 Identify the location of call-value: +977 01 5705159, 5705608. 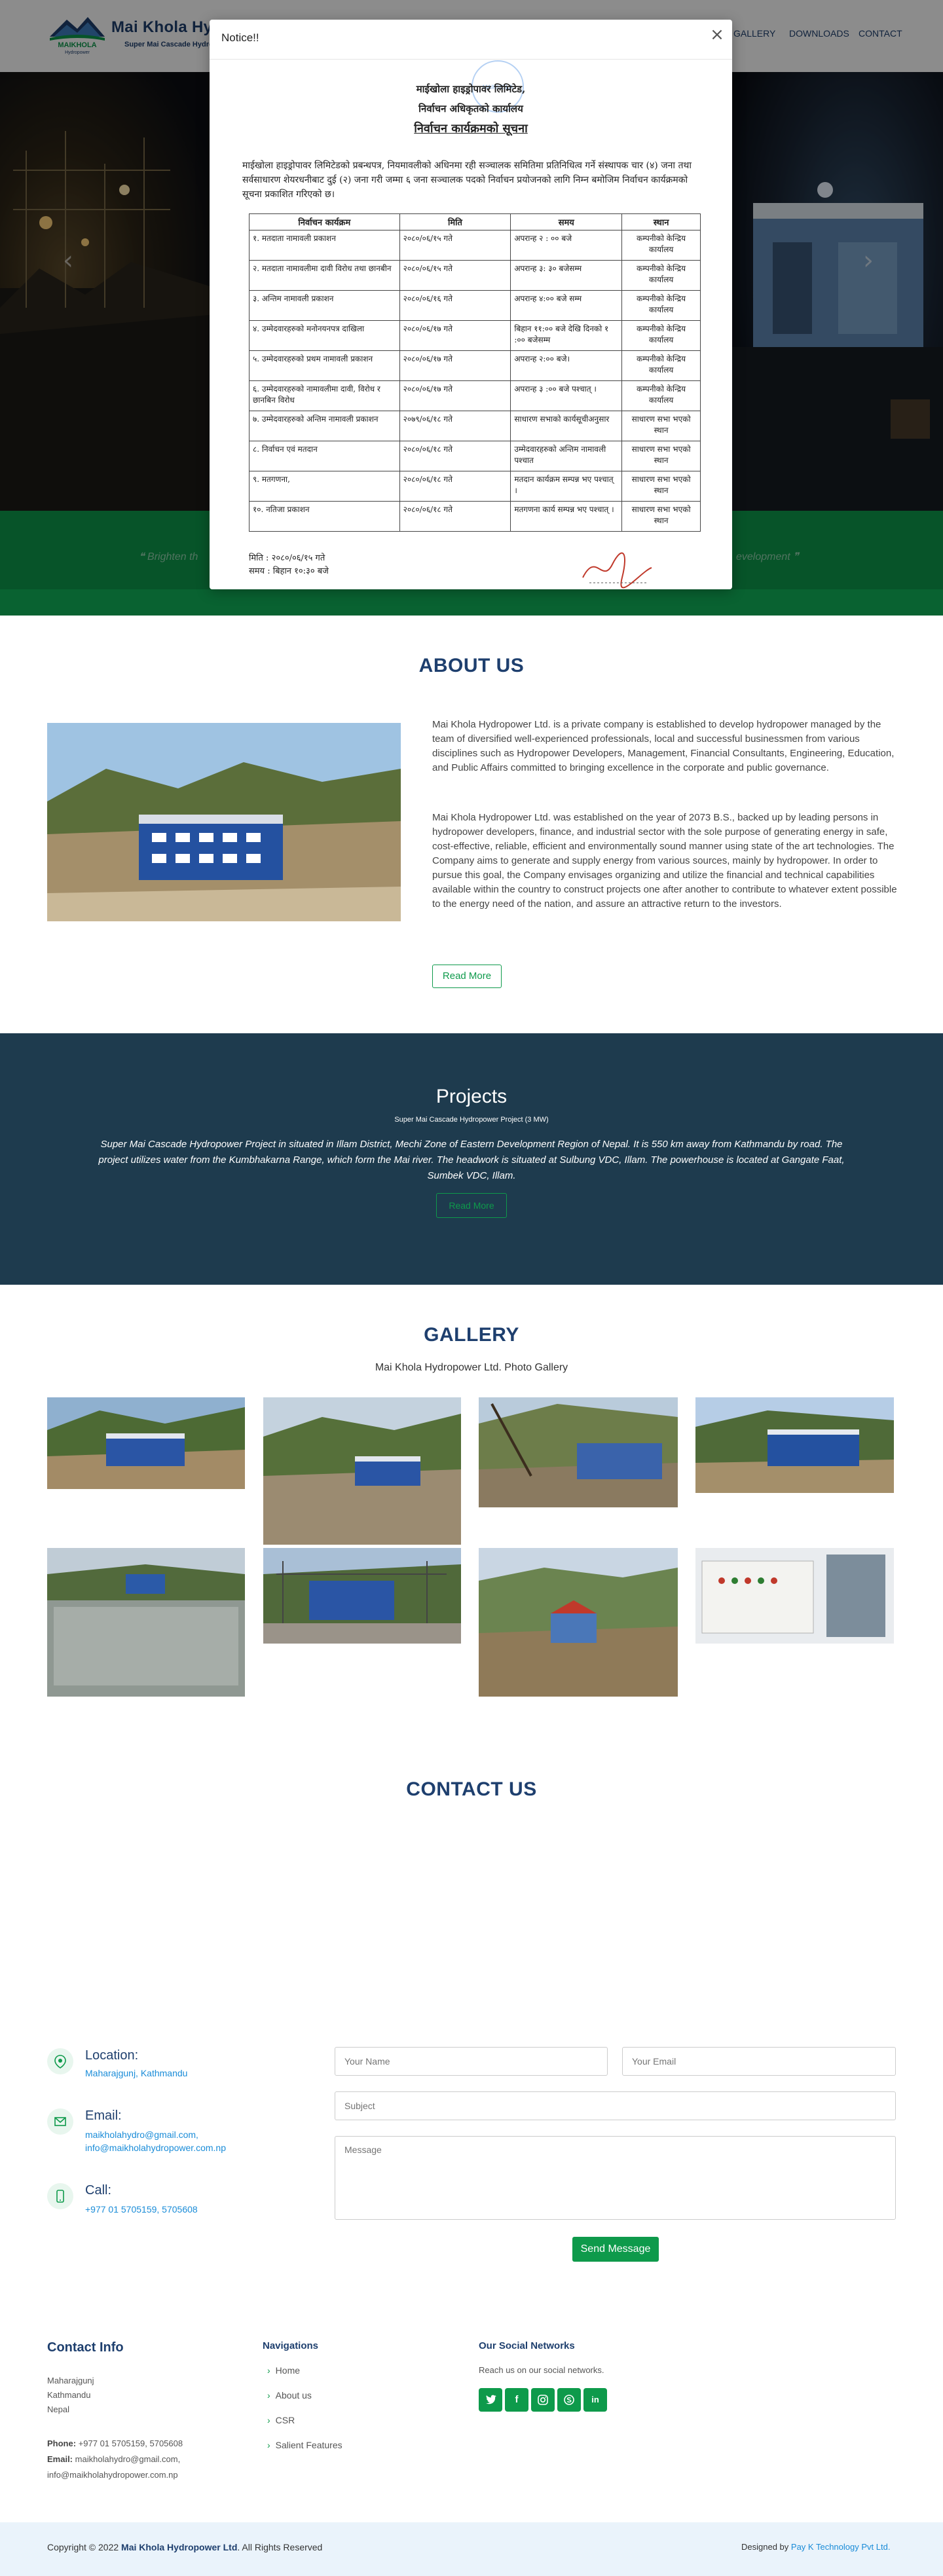
(141, 2209).